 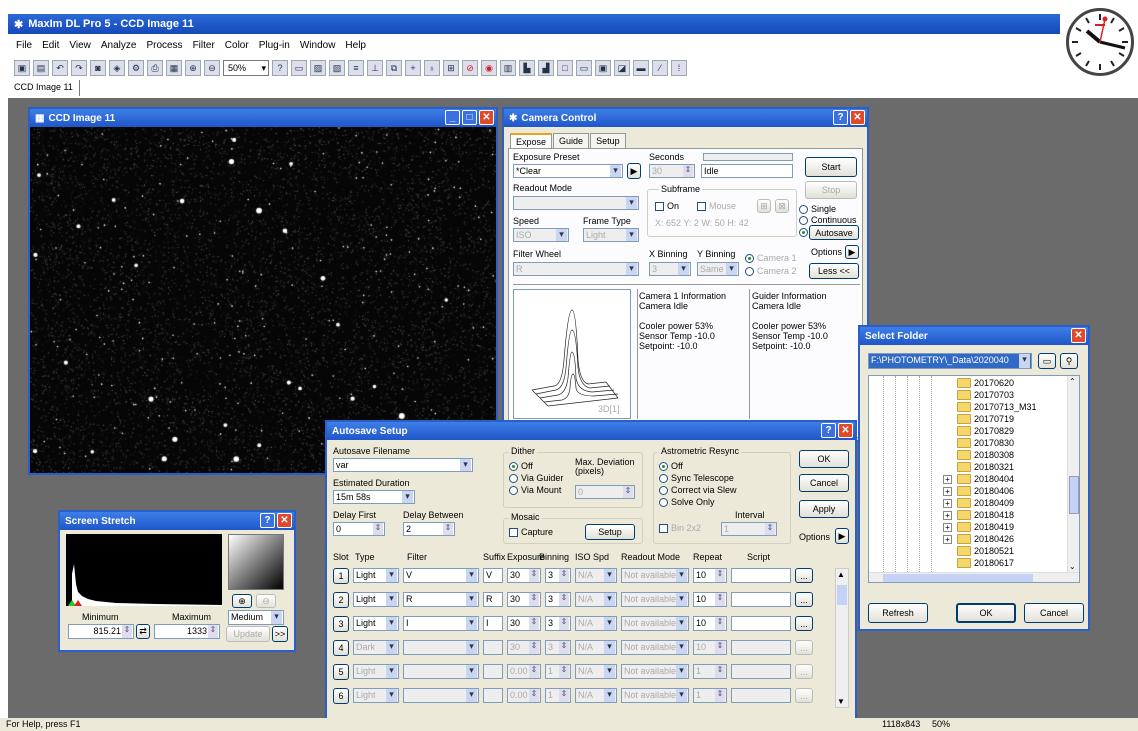 I want to click on duration-select: 15m 58s, so click(x=374, y=497).